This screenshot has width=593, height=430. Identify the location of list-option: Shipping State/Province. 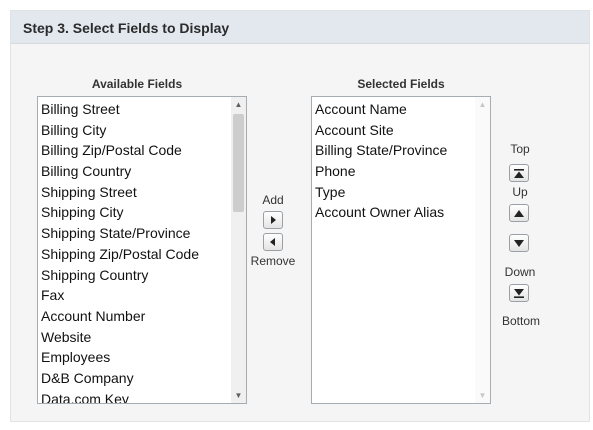
(119, 233).